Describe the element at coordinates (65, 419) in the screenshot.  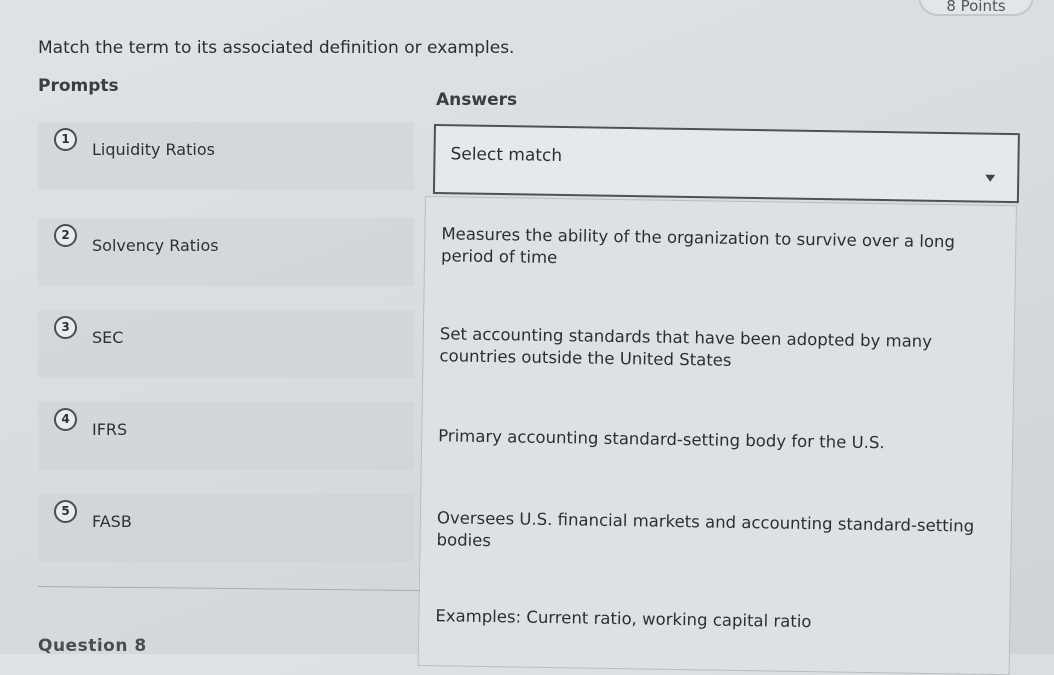
I see `prompt-number-badge: 4` at that location.